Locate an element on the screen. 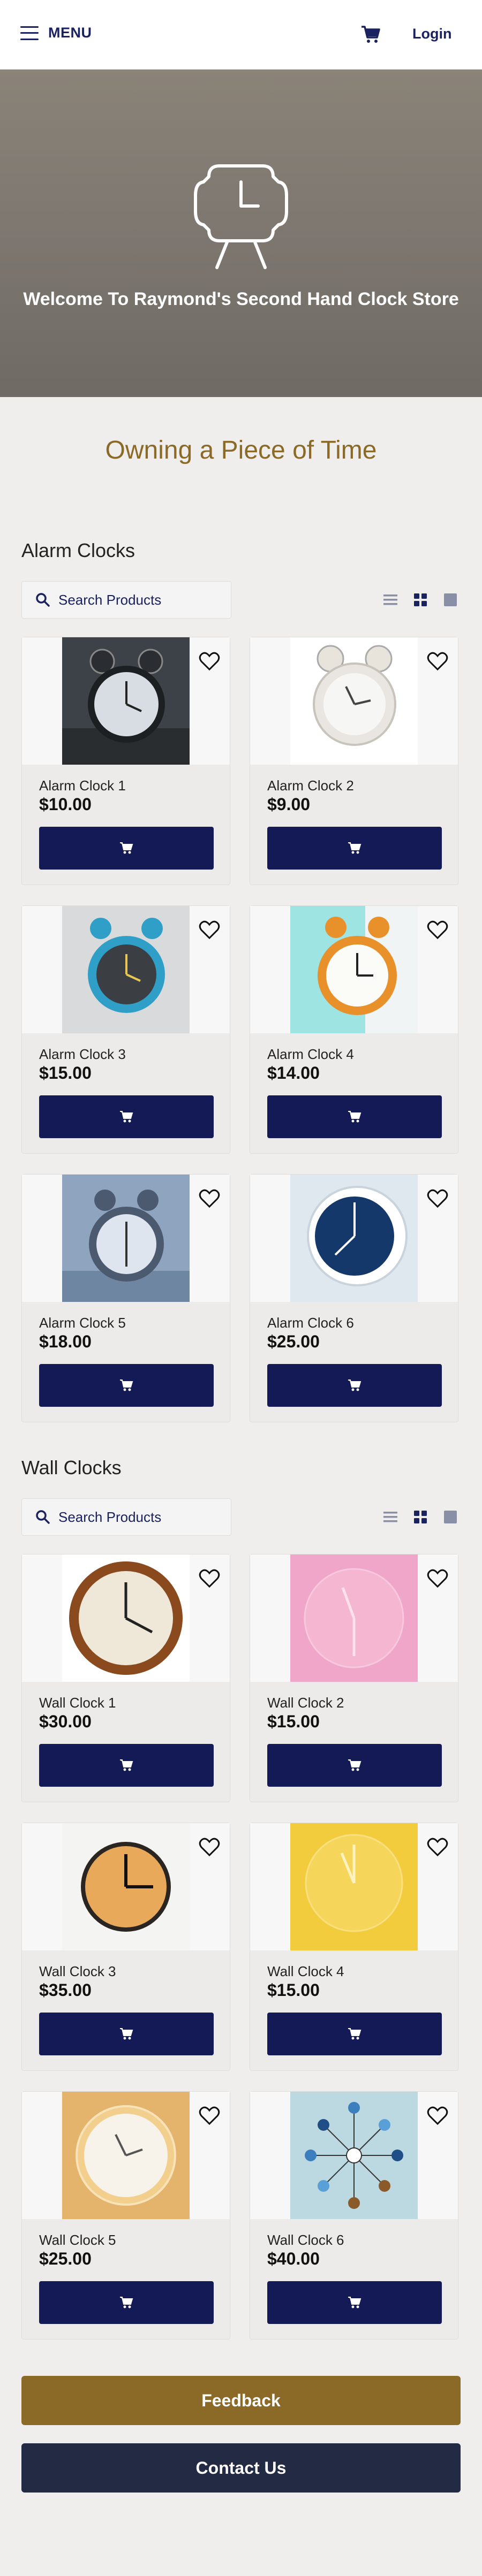  menu-icon is located at coordinates (29, 33).